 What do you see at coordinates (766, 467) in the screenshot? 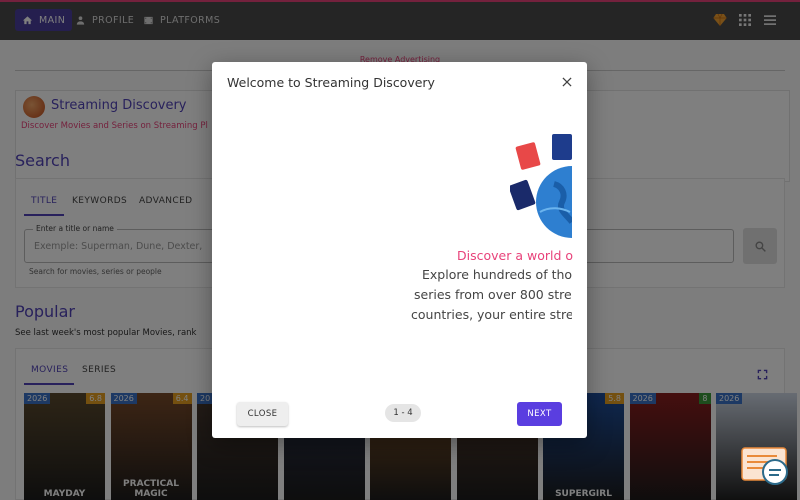
I see `help-widget-icon` at bounding box center [766, 467].